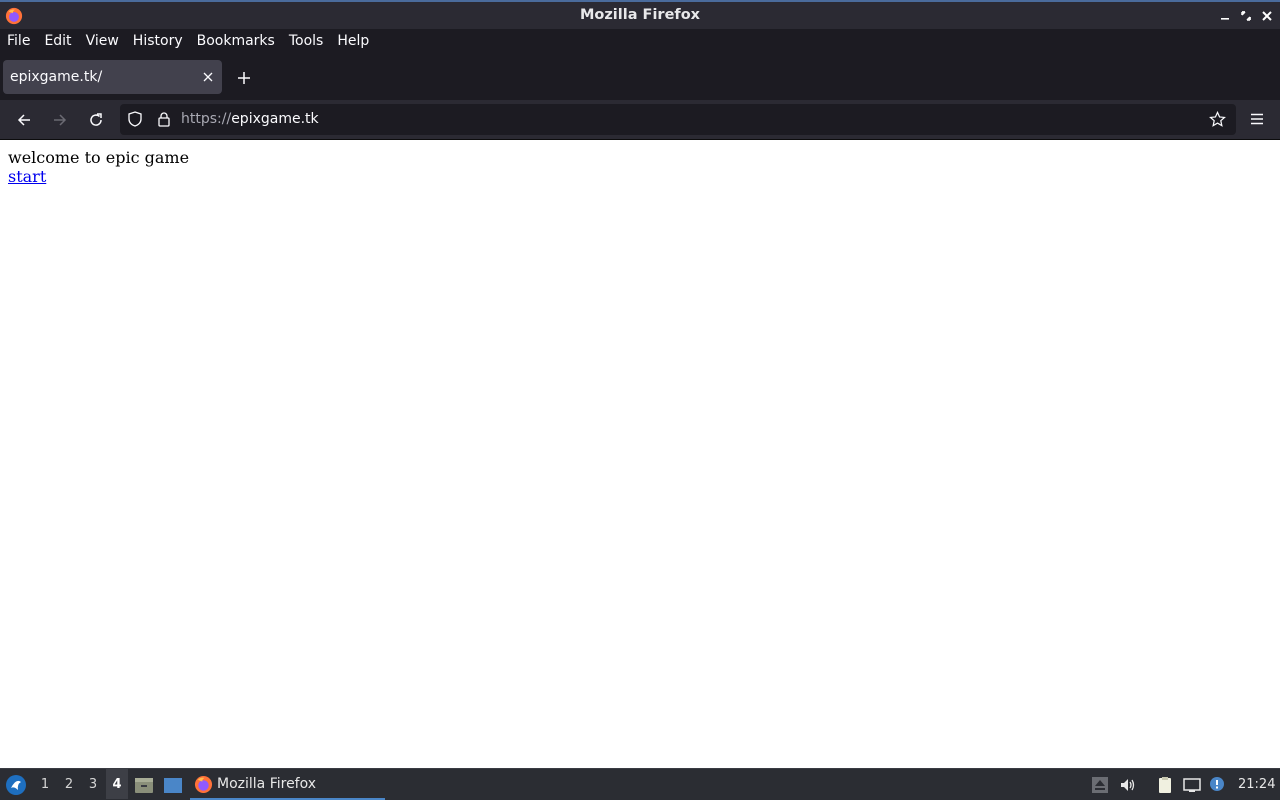  What do you see at coordinates (57, 41) in the screenshot?
I see `menu-edit: Edit` at bounding box center [57, 41].